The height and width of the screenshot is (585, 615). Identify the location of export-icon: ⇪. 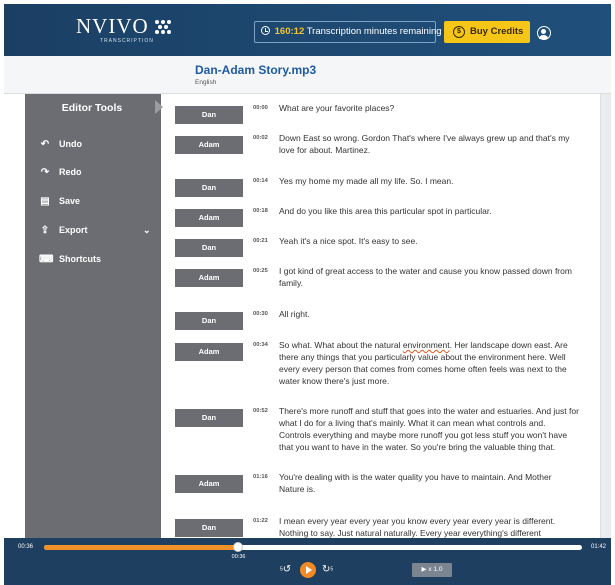
(45, 230).